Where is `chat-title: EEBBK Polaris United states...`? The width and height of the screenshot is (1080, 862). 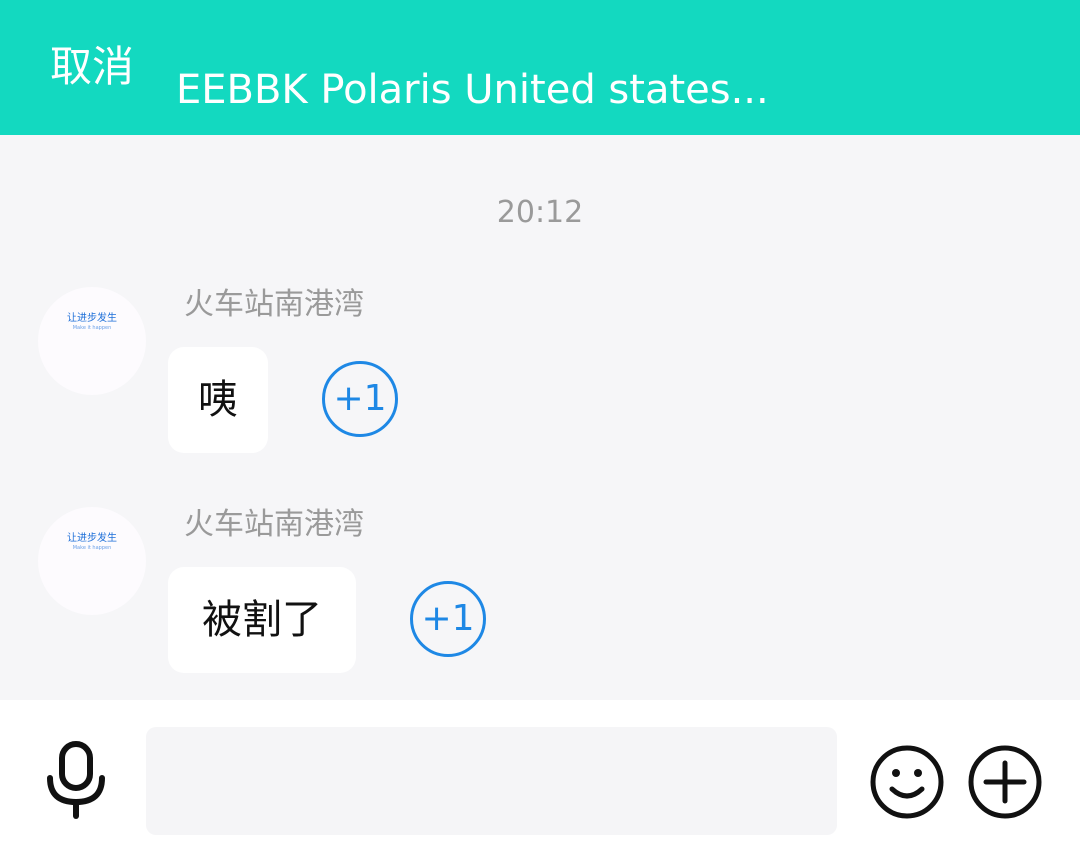 chat-title: EEBBK Polaris United states... is located at coordinates (472, 90).